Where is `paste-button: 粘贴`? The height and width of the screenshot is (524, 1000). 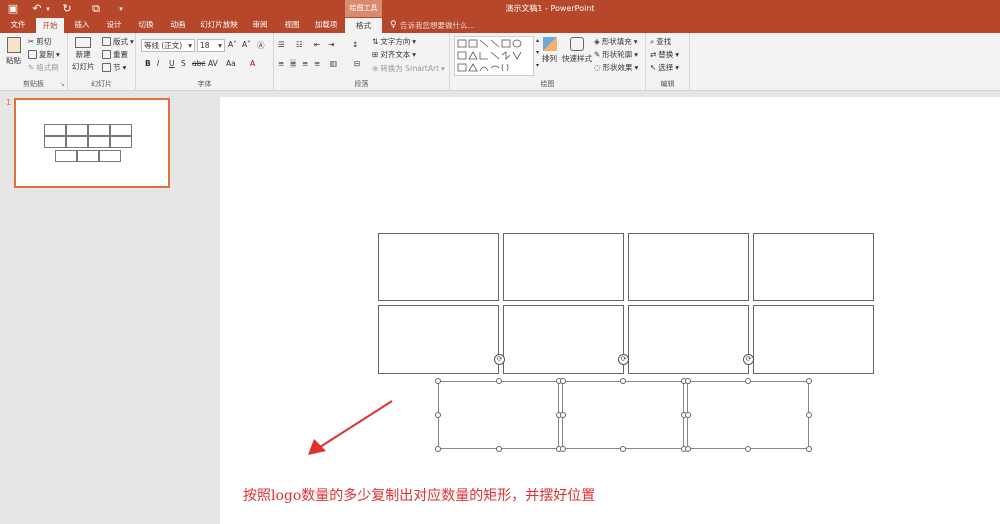
paste-button: 粘贴 is located at coordinates (13, 51).